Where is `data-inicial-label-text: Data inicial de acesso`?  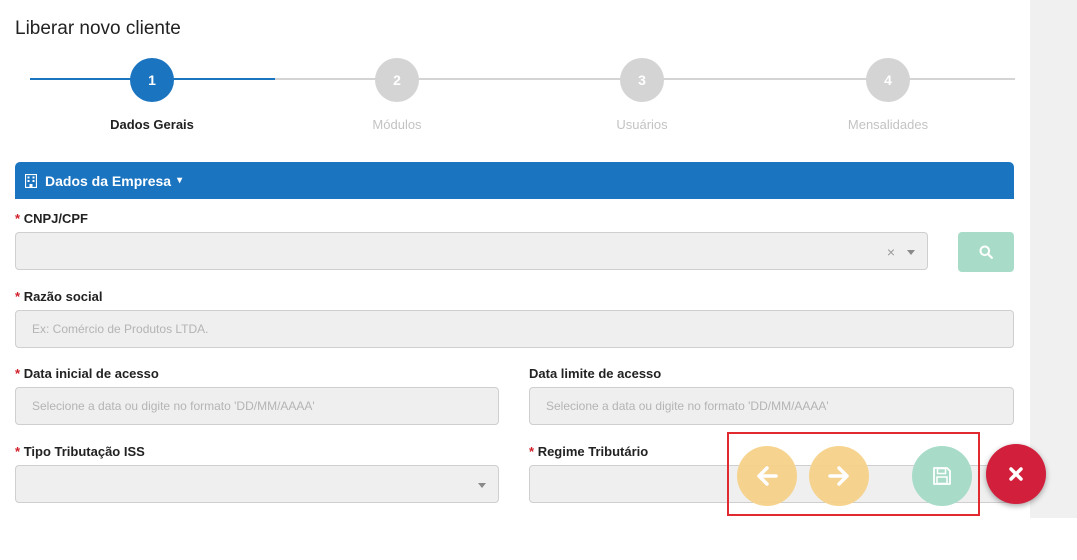 data-inicial-label-text: Data inicial de acesso is located at coordinates (91, 373).